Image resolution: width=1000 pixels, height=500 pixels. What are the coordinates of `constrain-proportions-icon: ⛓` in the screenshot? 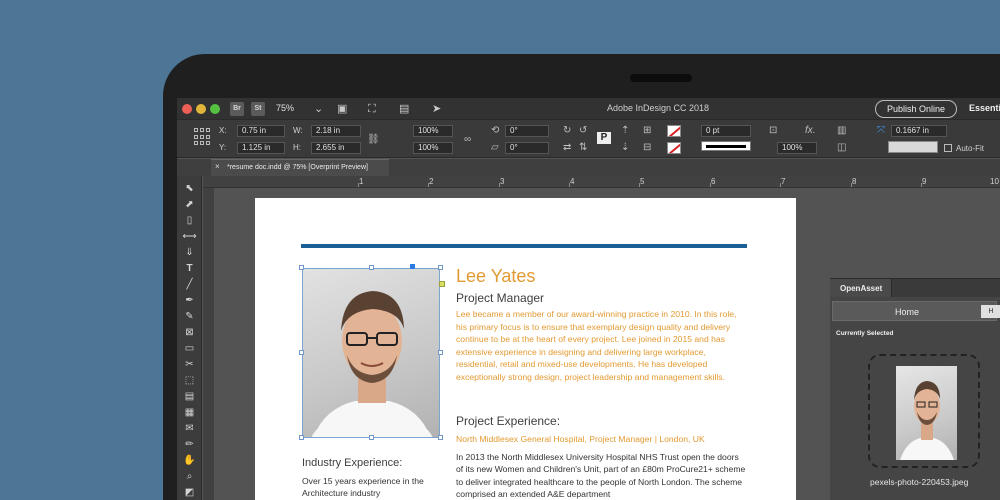 It's located at (373, 140).